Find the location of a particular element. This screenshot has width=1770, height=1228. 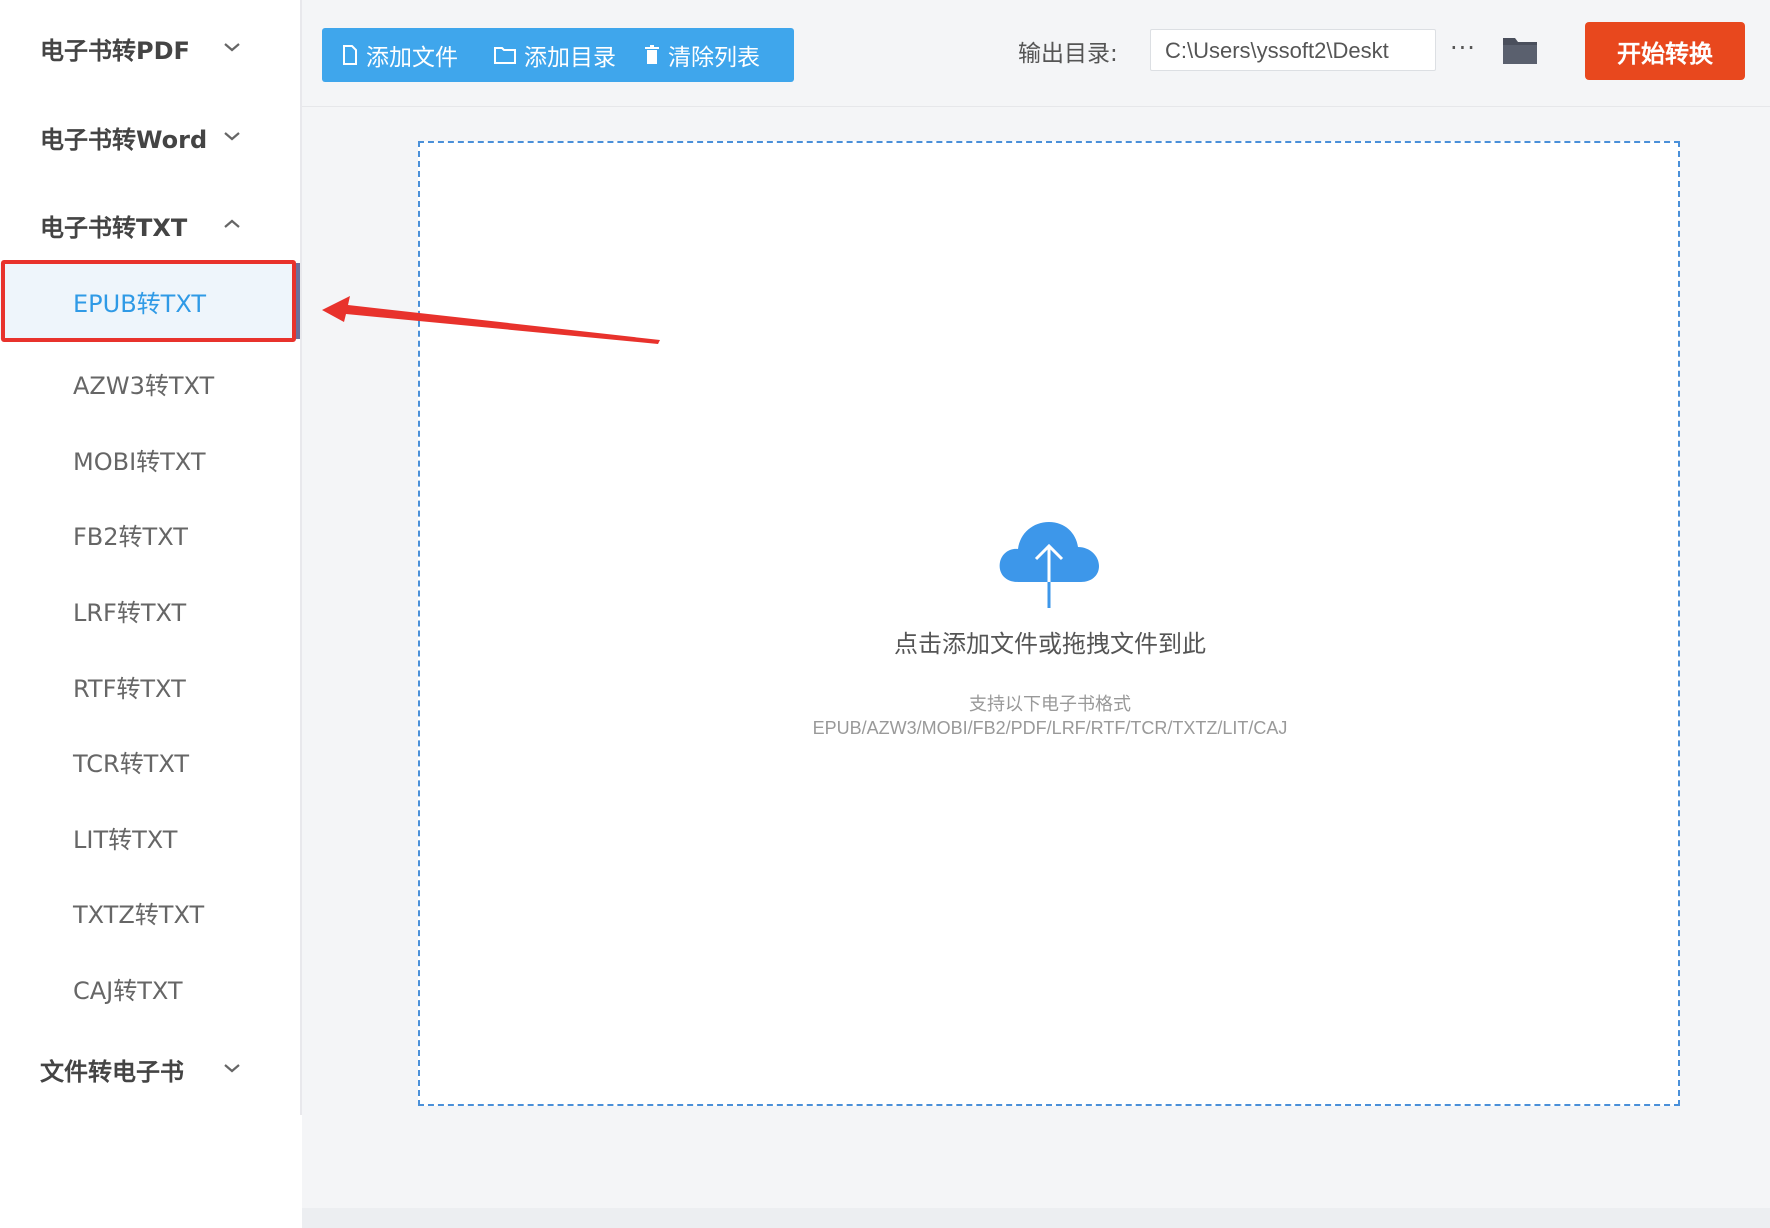

browse-more-button: ··· is located at coordinates (1465, 51).